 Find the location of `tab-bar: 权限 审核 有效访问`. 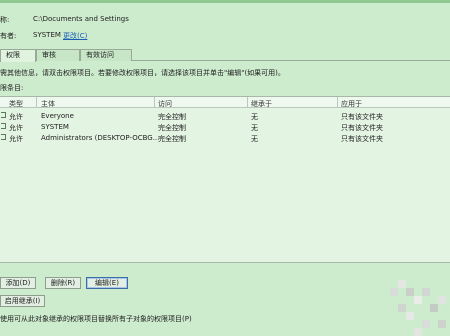

tab-bar: 权限 审核 有效访问 is located at coordinates (225, 55).